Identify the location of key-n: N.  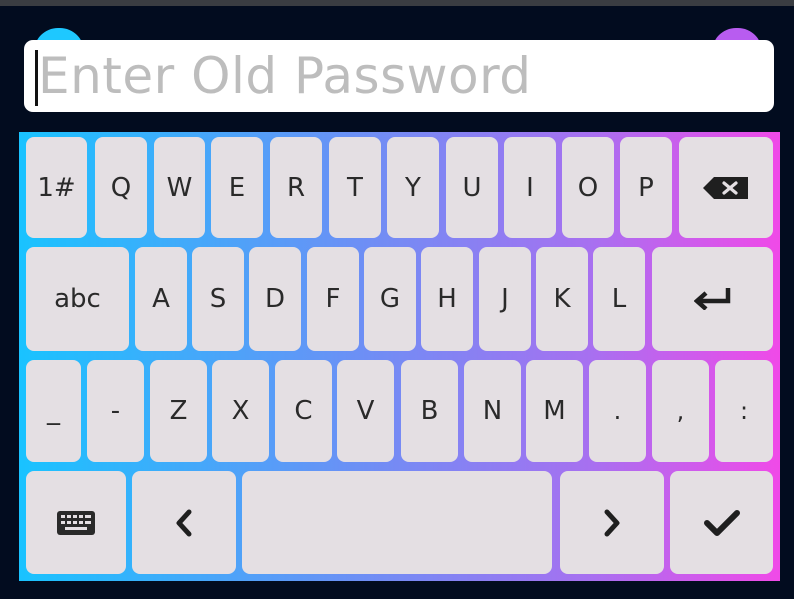
(492, 411).